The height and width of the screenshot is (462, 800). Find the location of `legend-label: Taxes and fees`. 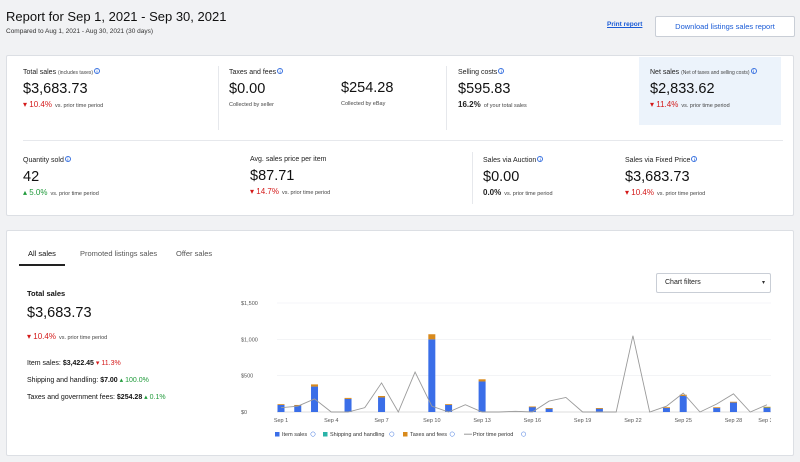

legend-label: Taxes and fees is located at coordinates (428, 435).